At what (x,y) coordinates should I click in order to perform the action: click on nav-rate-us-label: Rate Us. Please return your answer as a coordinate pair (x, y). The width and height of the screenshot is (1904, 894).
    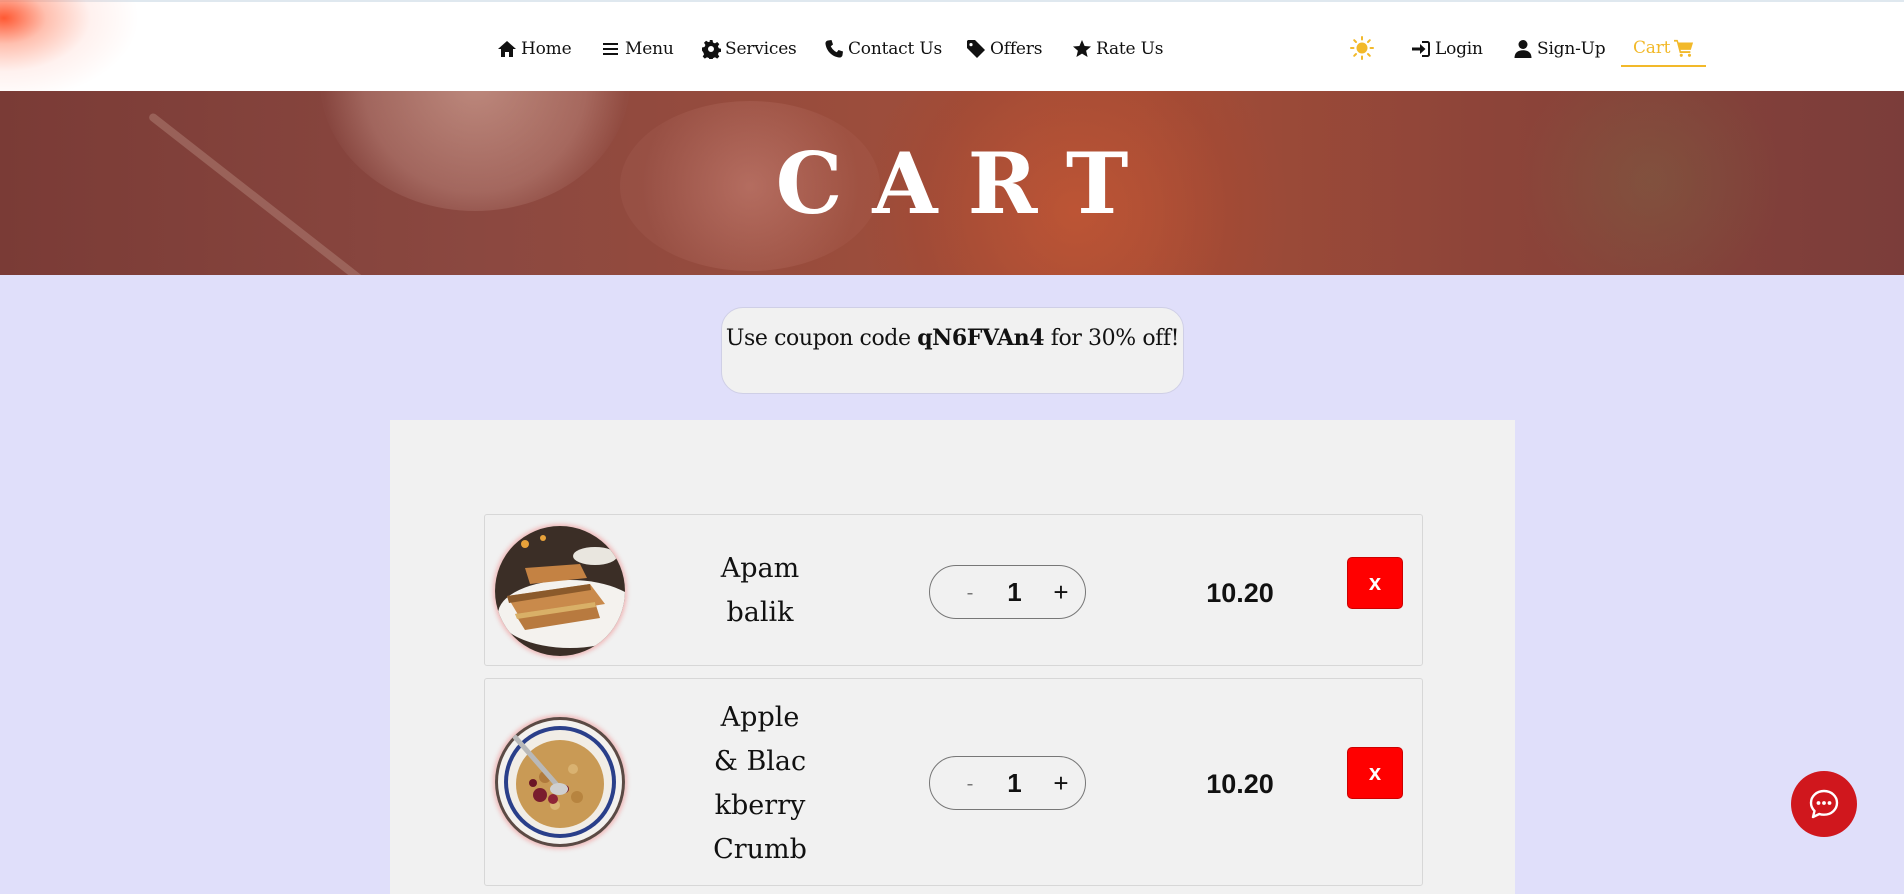
    Looking at the image, I should click on (1130, 49).